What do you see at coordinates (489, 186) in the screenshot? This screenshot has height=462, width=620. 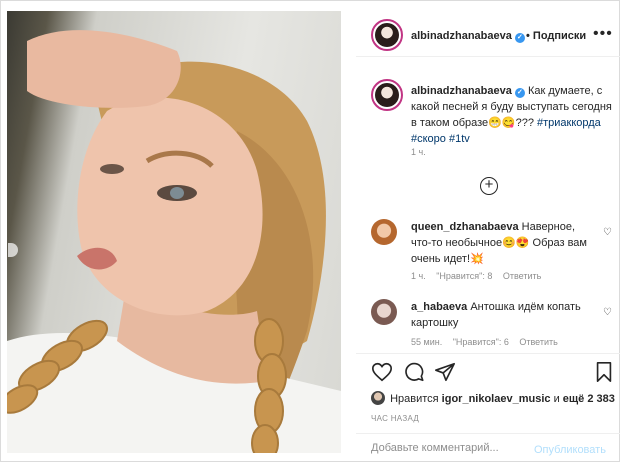 I see `plus-circle-icon: +` at bounding box center [489, 186].